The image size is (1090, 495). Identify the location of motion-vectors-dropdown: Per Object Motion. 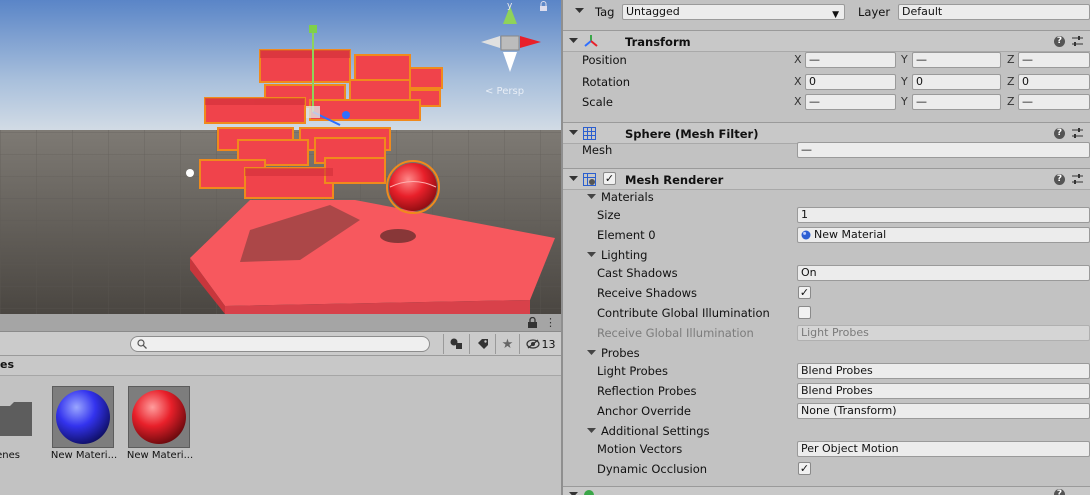
(943, 449).